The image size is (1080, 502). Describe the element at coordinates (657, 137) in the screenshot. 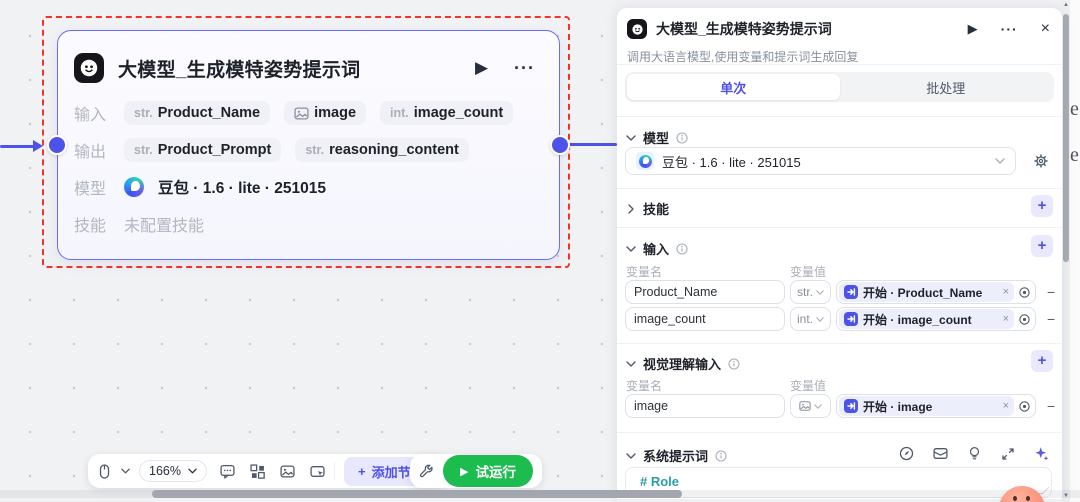

I see `model-section-header: 模型` at that location.